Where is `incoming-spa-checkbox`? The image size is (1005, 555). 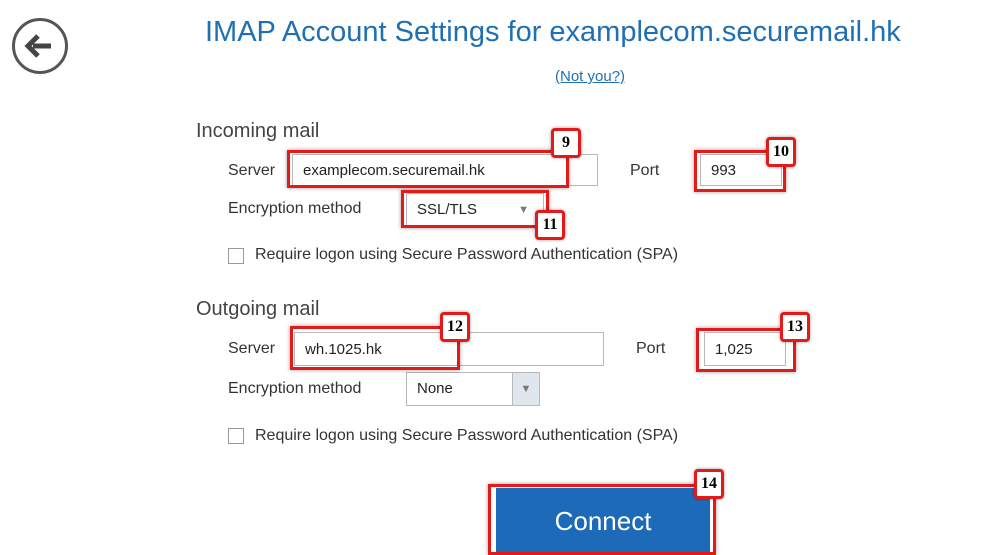 incoming-spa-checkbox is located at coordinates (236, 256).